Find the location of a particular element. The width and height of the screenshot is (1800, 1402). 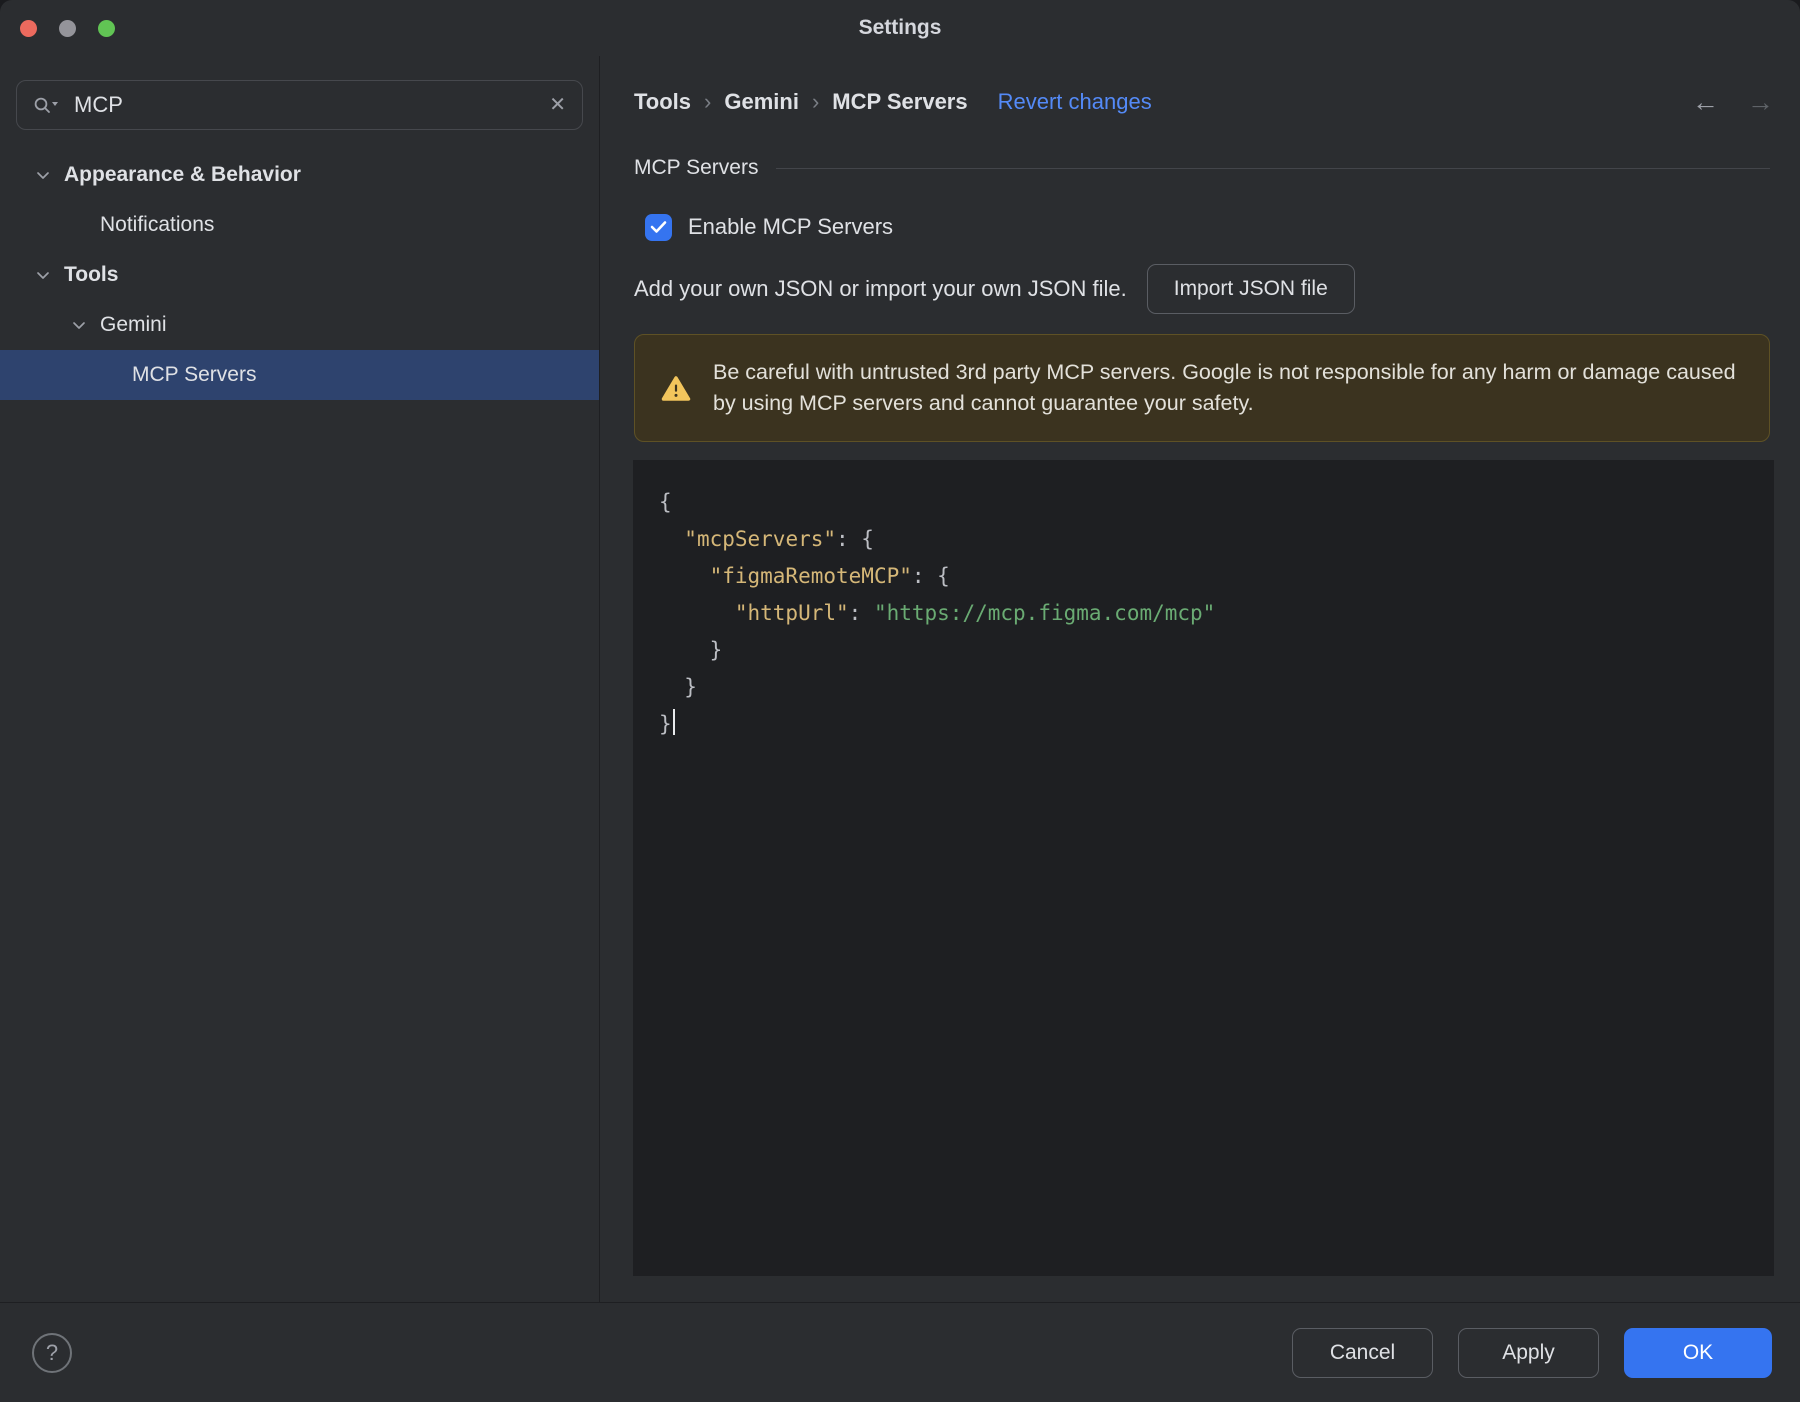

enable-mcp-row: Enable MCP Servers is located at coordinates (1217, 227).